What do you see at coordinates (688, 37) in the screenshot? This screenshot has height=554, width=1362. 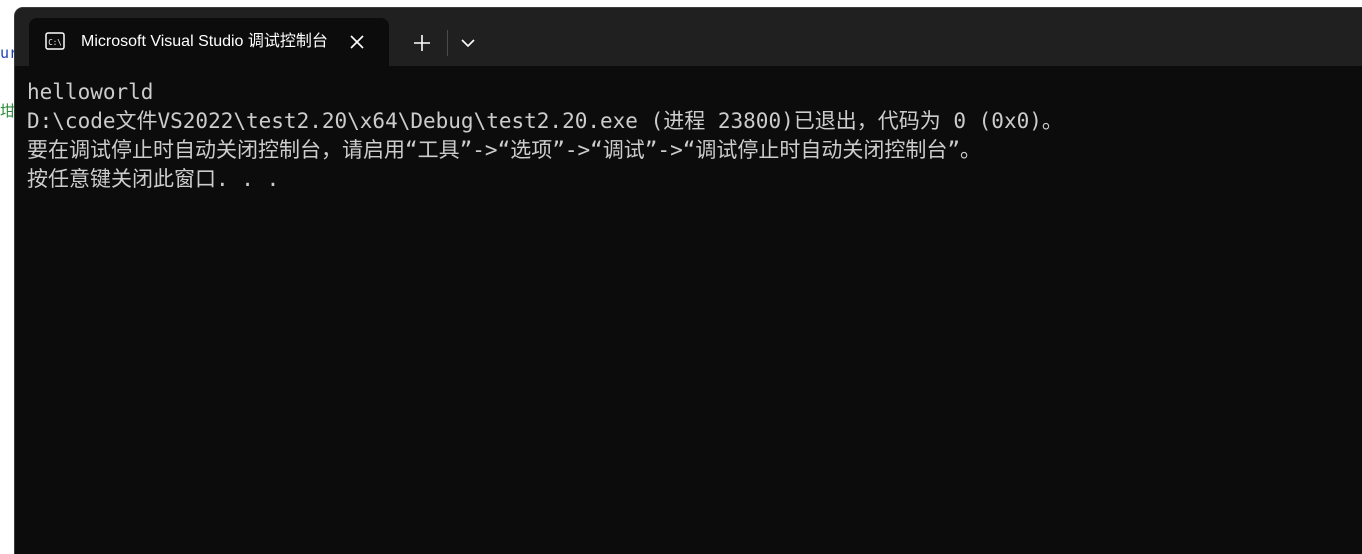 I see `tab-bar: C:\ Microsoft Visual Studio 调试控制台` at bounding box center [688, 37].